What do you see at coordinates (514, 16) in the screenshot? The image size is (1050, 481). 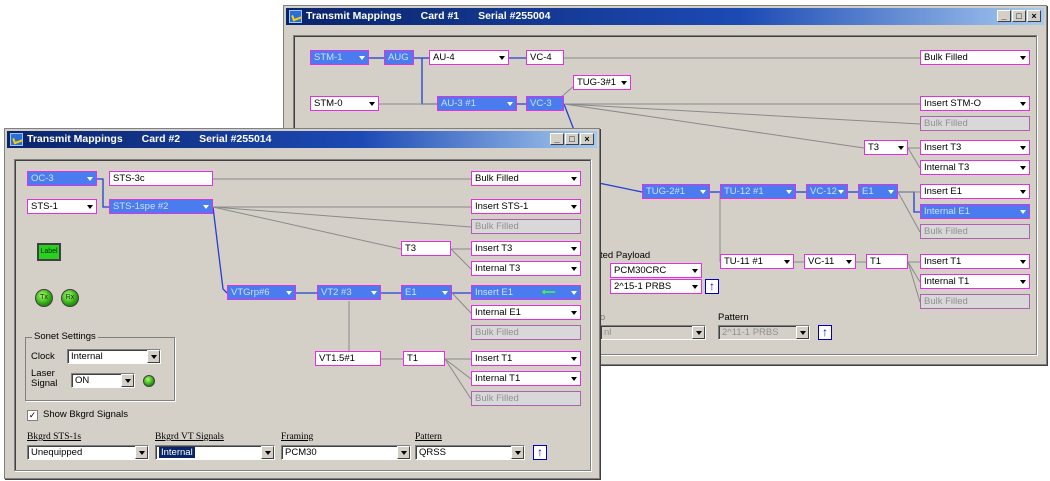 I see `title-serial: Serial #255004` at bounding box center [514, 16].